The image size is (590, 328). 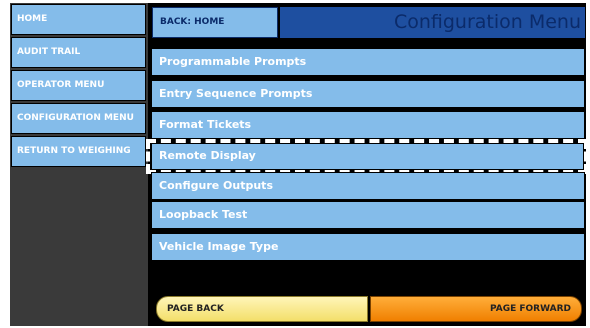 I want to click on sidebar-item-configuration-menu: CONFIGURATION MENU, so click(x=78, y=118).